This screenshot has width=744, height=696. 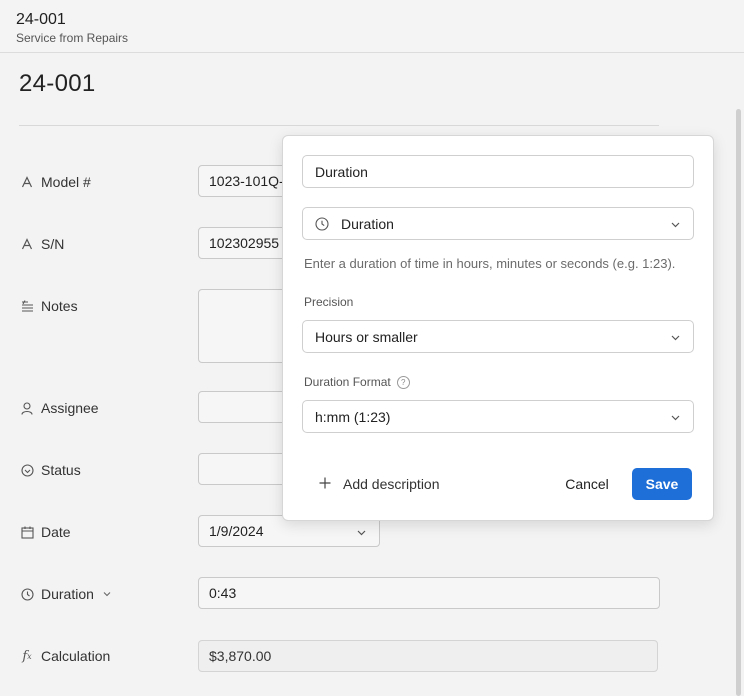 What do you see at coordinates (243, 326) in the screenshot?
I see `notes-textarea` at bounding box center [243, 326].